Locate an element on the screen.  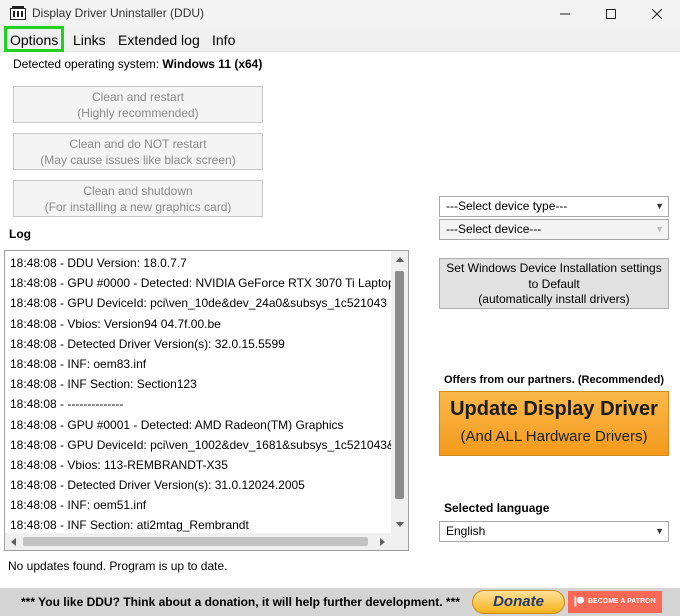
chevron-left-icon is located at coordinates (13, 541).